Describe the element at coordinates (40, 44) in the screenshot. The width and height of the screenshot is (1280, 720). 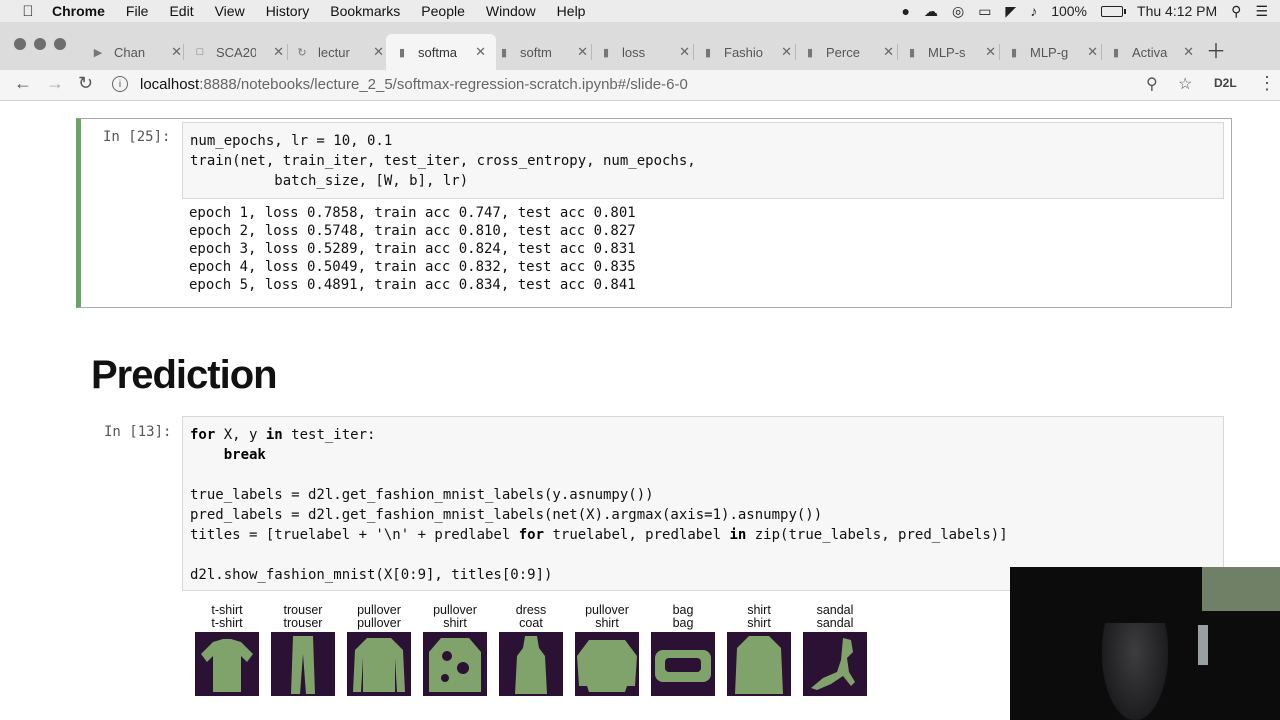
I see `window-minimize-button` at that location.